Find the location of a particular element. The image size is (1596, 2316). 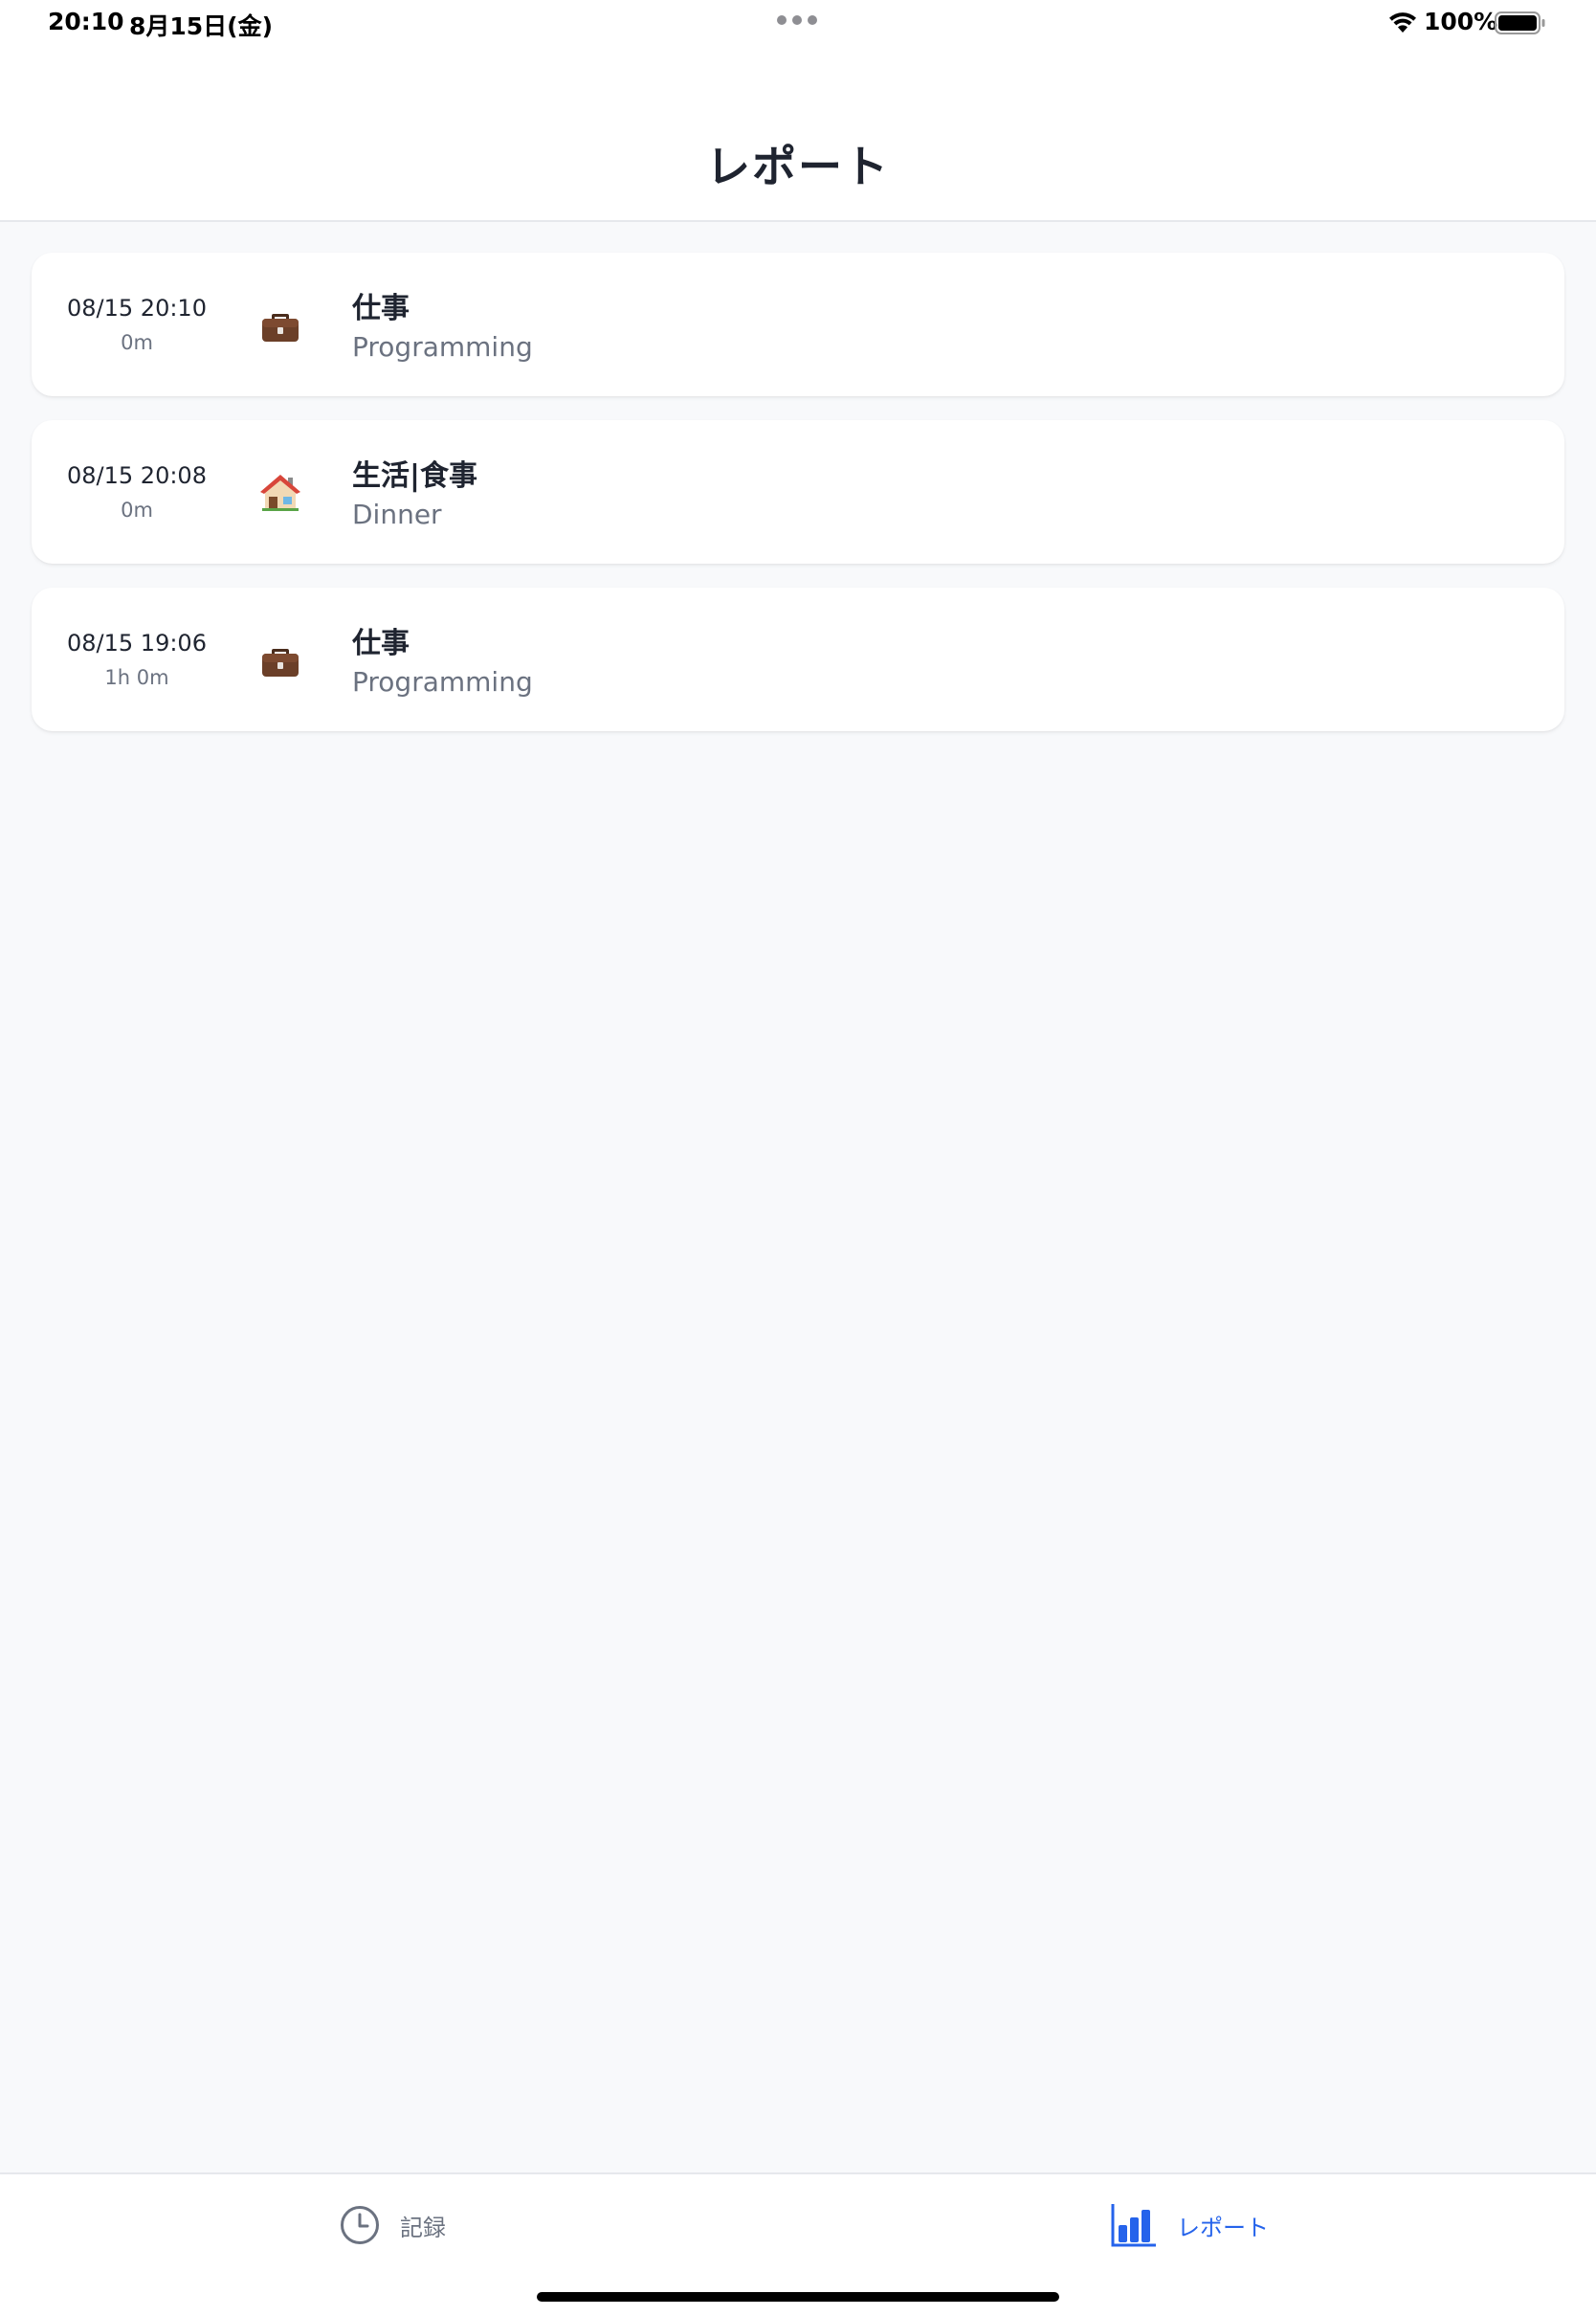

entry-datetime: 08/15 20:10 is located at coordinates (137, 308).